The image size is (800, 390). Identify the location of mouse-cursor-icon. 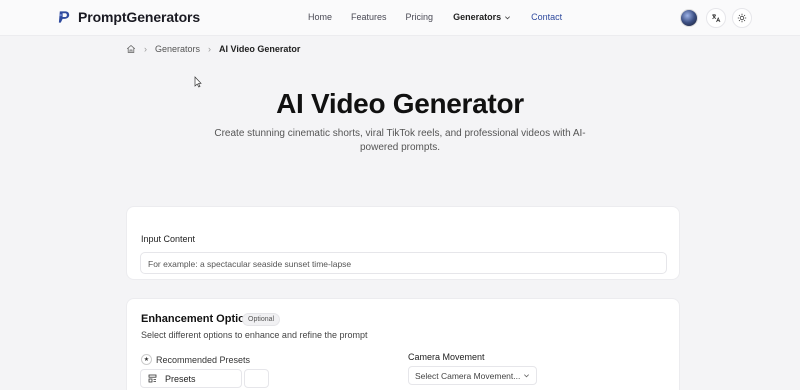
(198, 82).